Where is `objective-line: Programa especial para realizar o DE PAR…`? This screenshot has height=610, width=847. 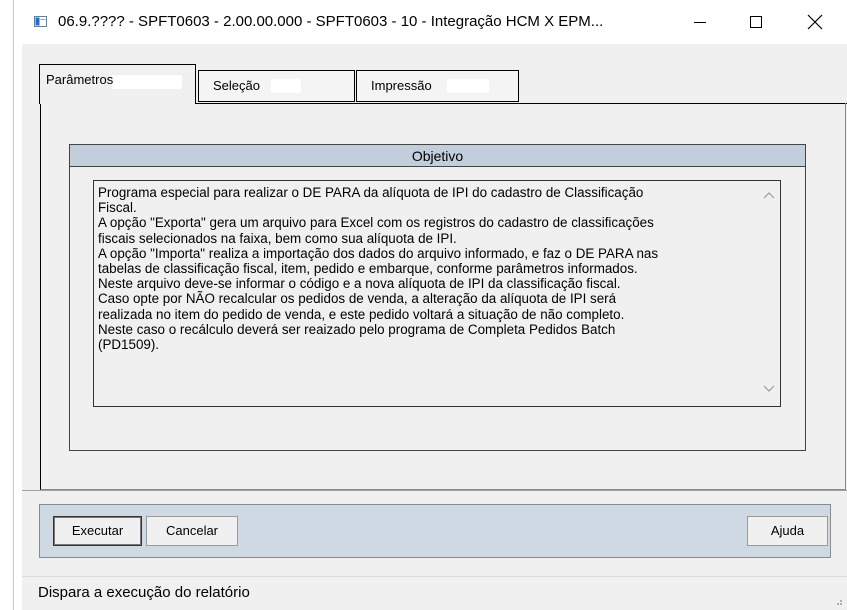
objective-line: Programa especial para realizar o DE PAR… is located at coordinates (371, 192).